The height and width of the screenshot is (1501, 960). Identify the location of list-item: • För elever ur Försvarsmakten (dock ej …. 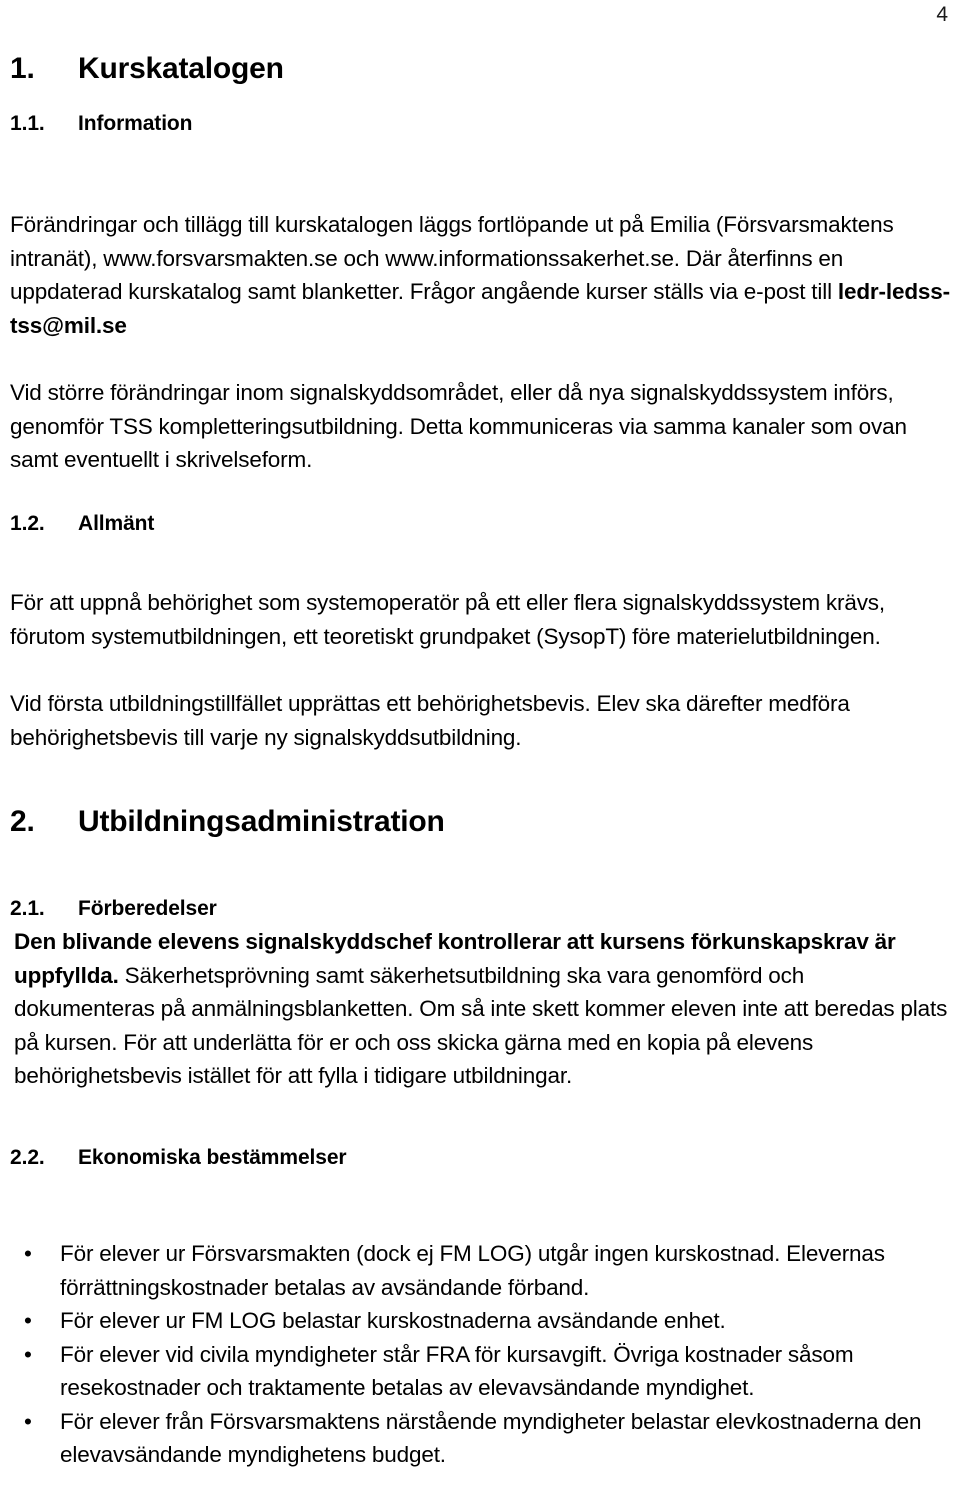
(475, 1270).